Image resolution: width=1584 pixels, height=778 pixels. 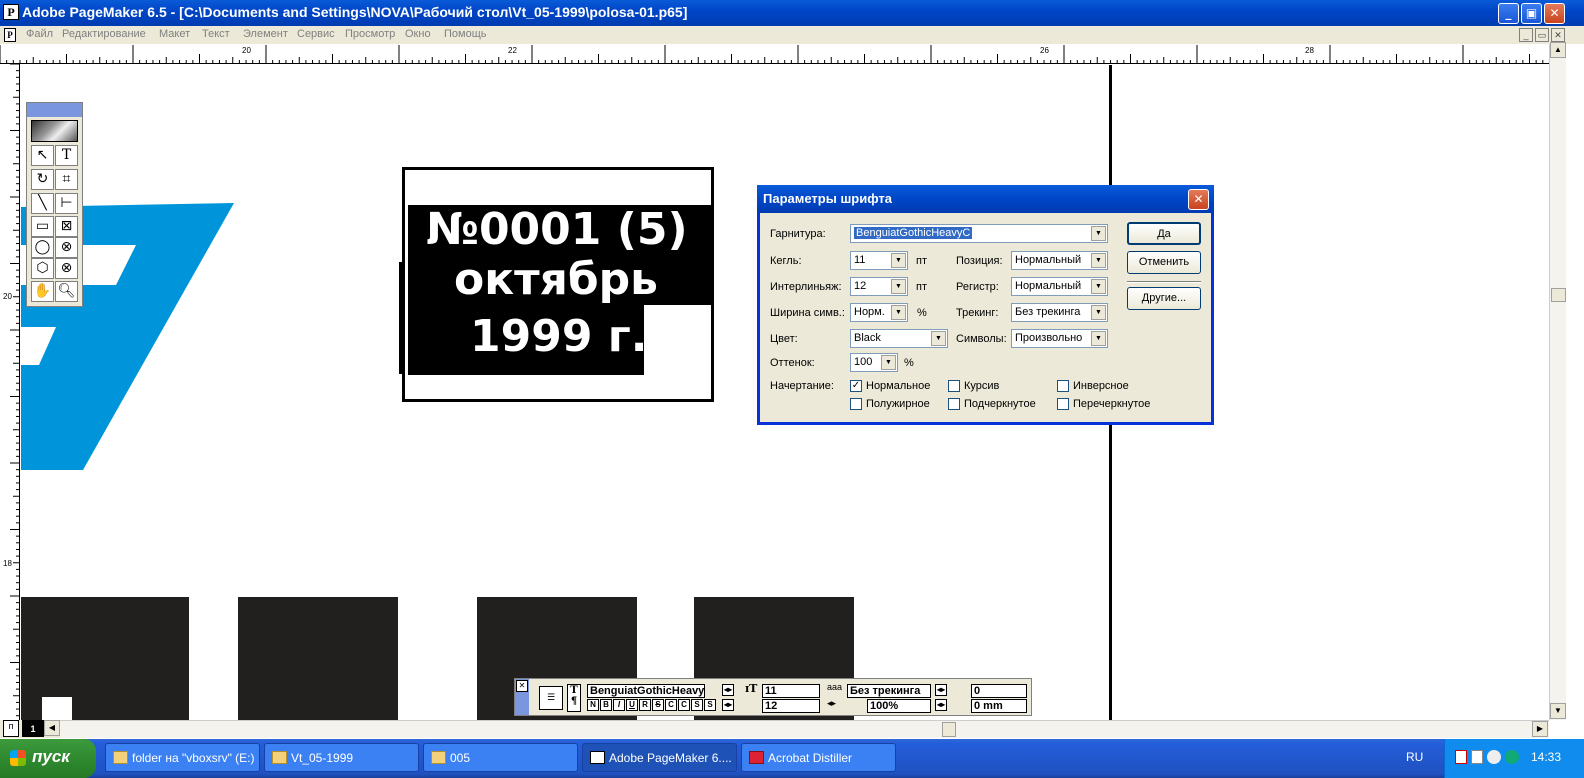 I want to click on font-size-field: 11, so click(x=791, y=691).